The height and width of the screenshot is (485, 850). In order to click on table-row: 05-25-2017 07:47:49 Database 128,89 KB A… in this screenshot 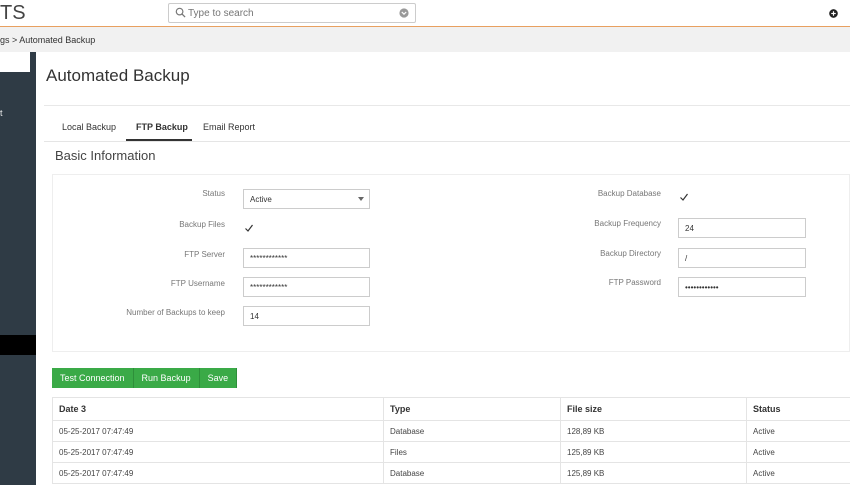, I will do `click(451, 431)`.